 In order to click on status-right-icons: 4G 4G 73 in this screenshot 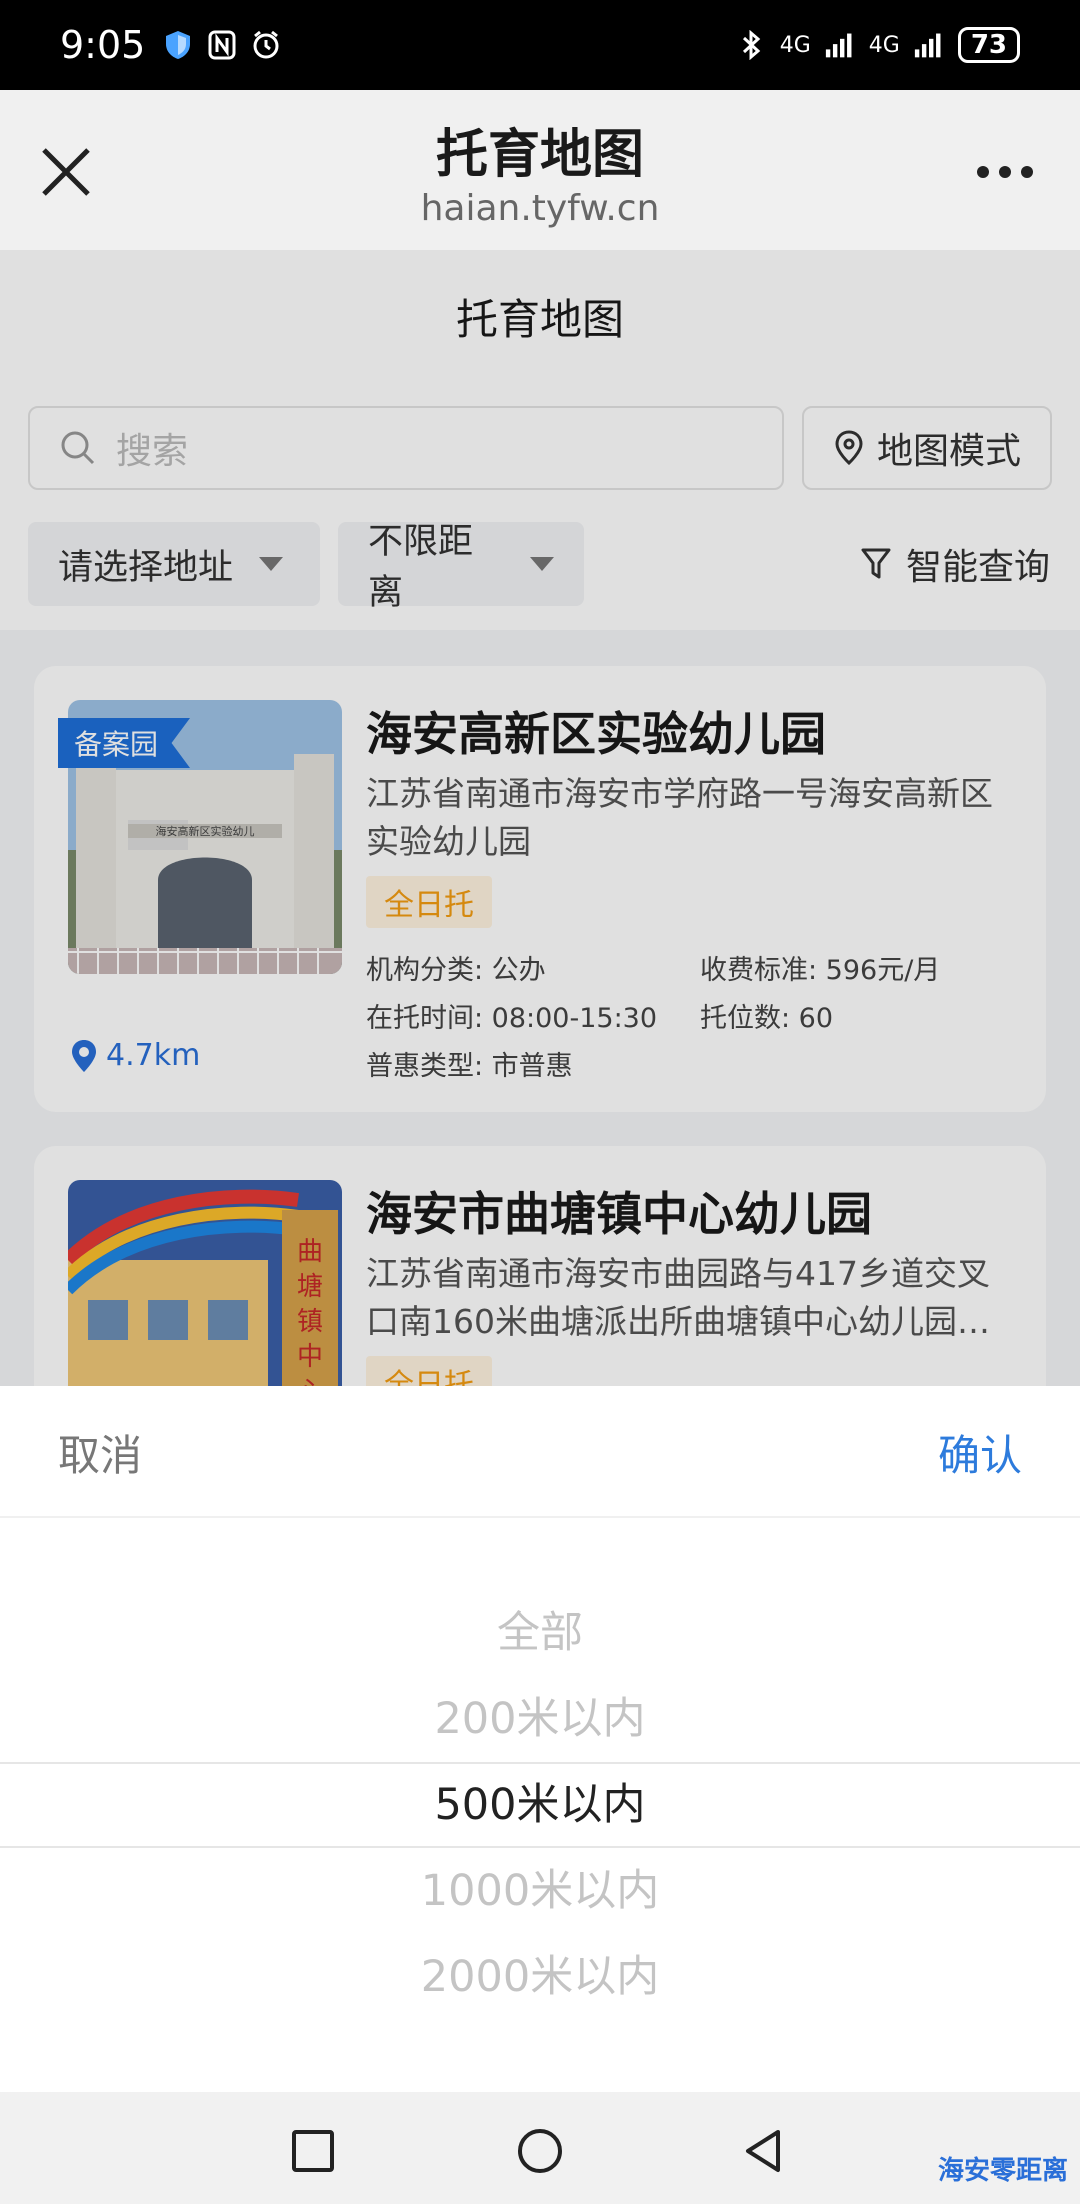, I will do `click(878, 45)`.